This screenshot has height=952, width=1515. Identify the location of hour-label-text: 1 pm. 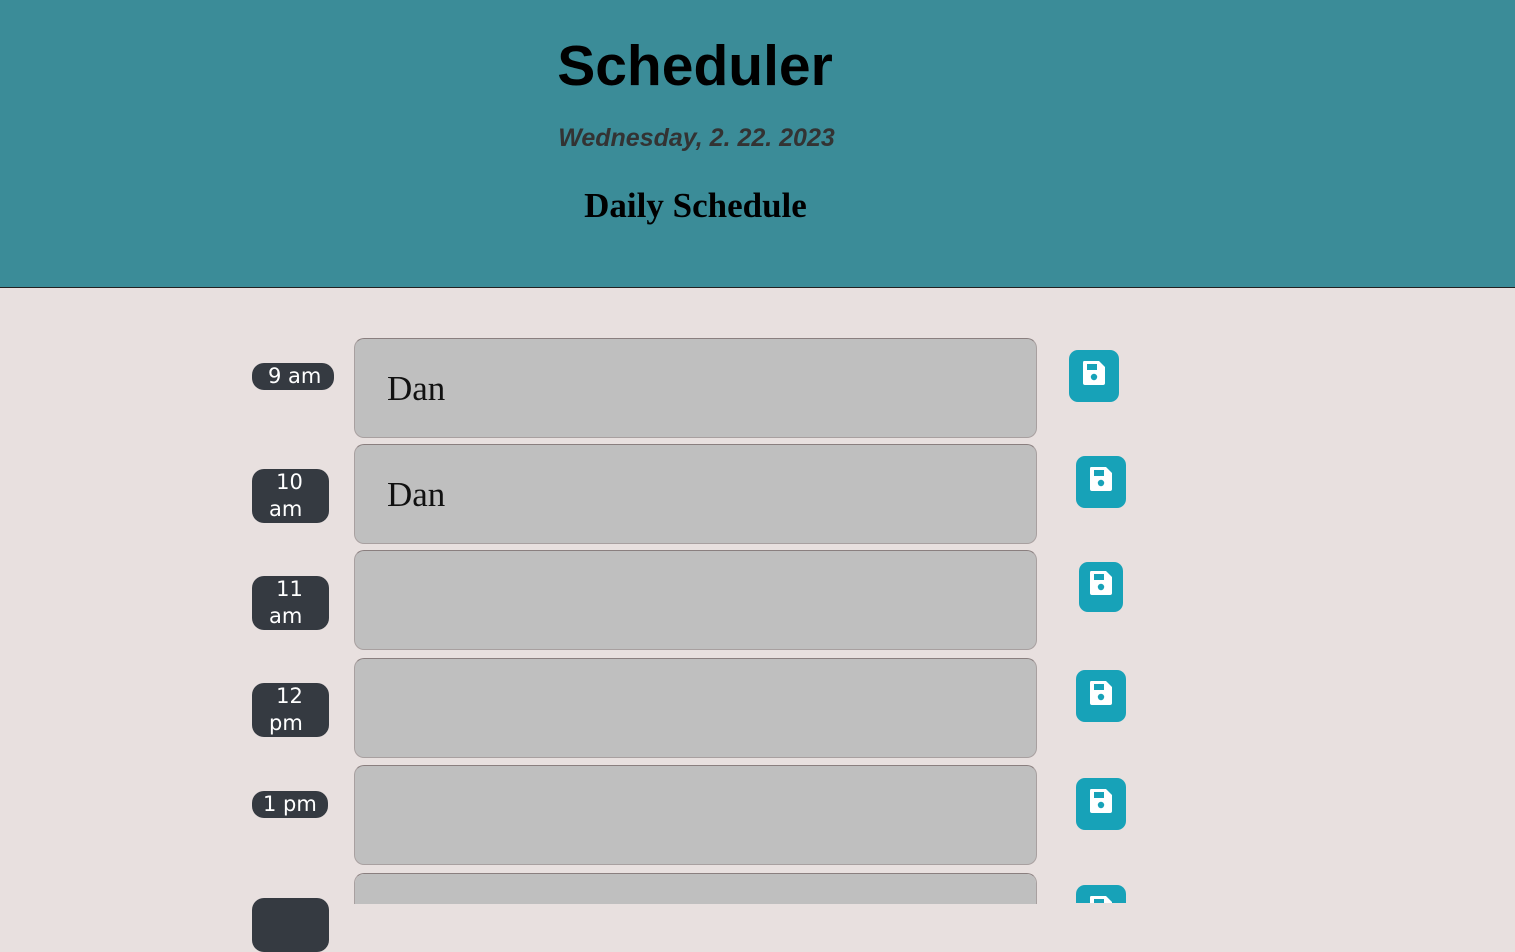
(290, 804).